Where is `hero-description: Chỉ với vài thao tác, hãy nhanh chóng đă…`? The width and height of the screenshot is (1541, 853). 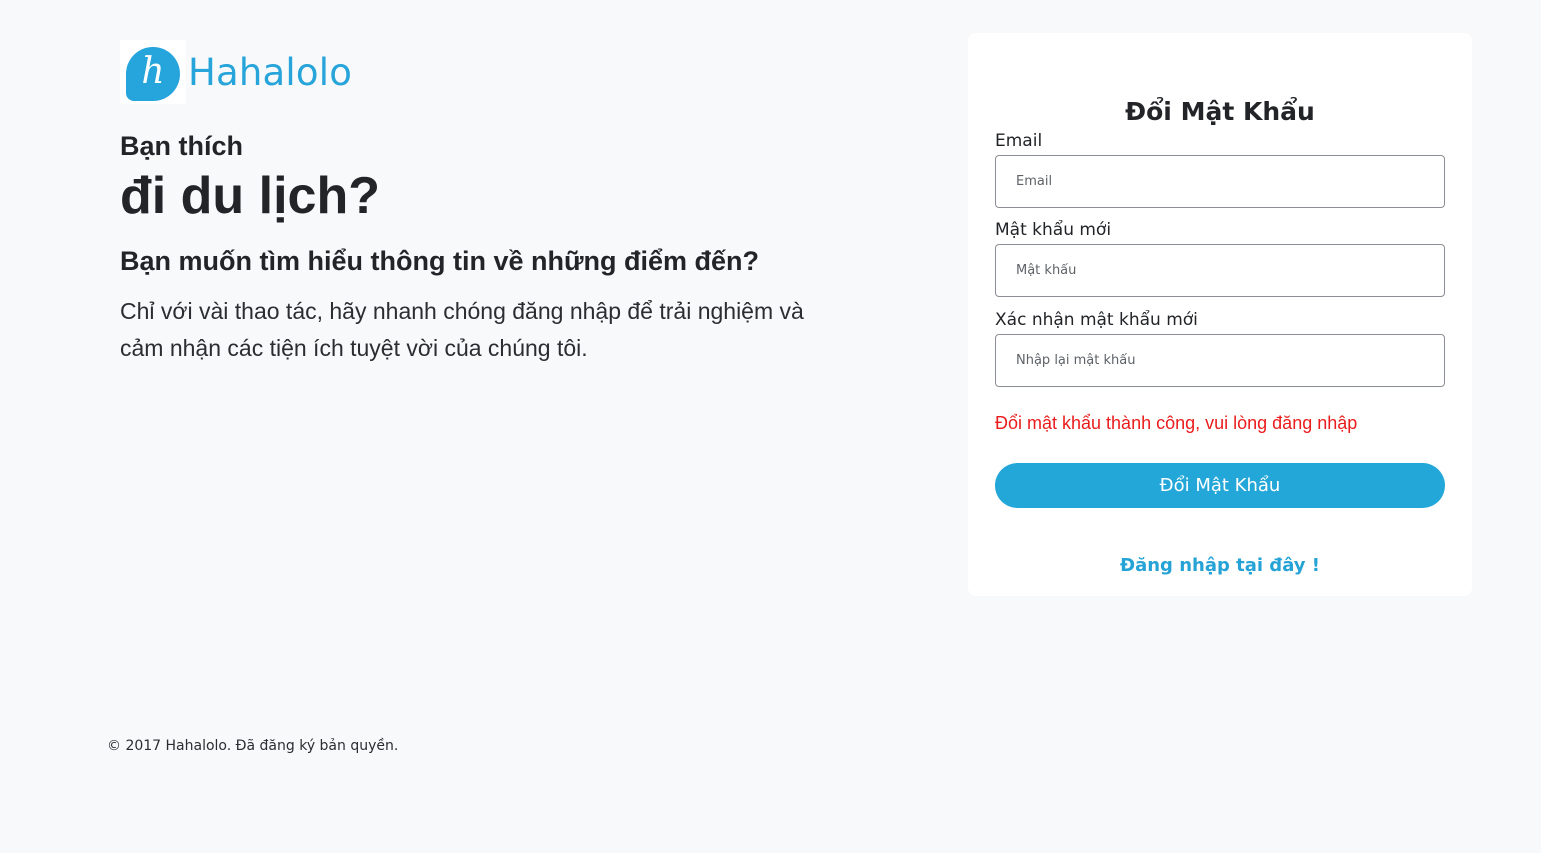 hero-description: Chỉ với vài thao tác, hãy nhanh chóng đă… is located at coordinates (462, 329).